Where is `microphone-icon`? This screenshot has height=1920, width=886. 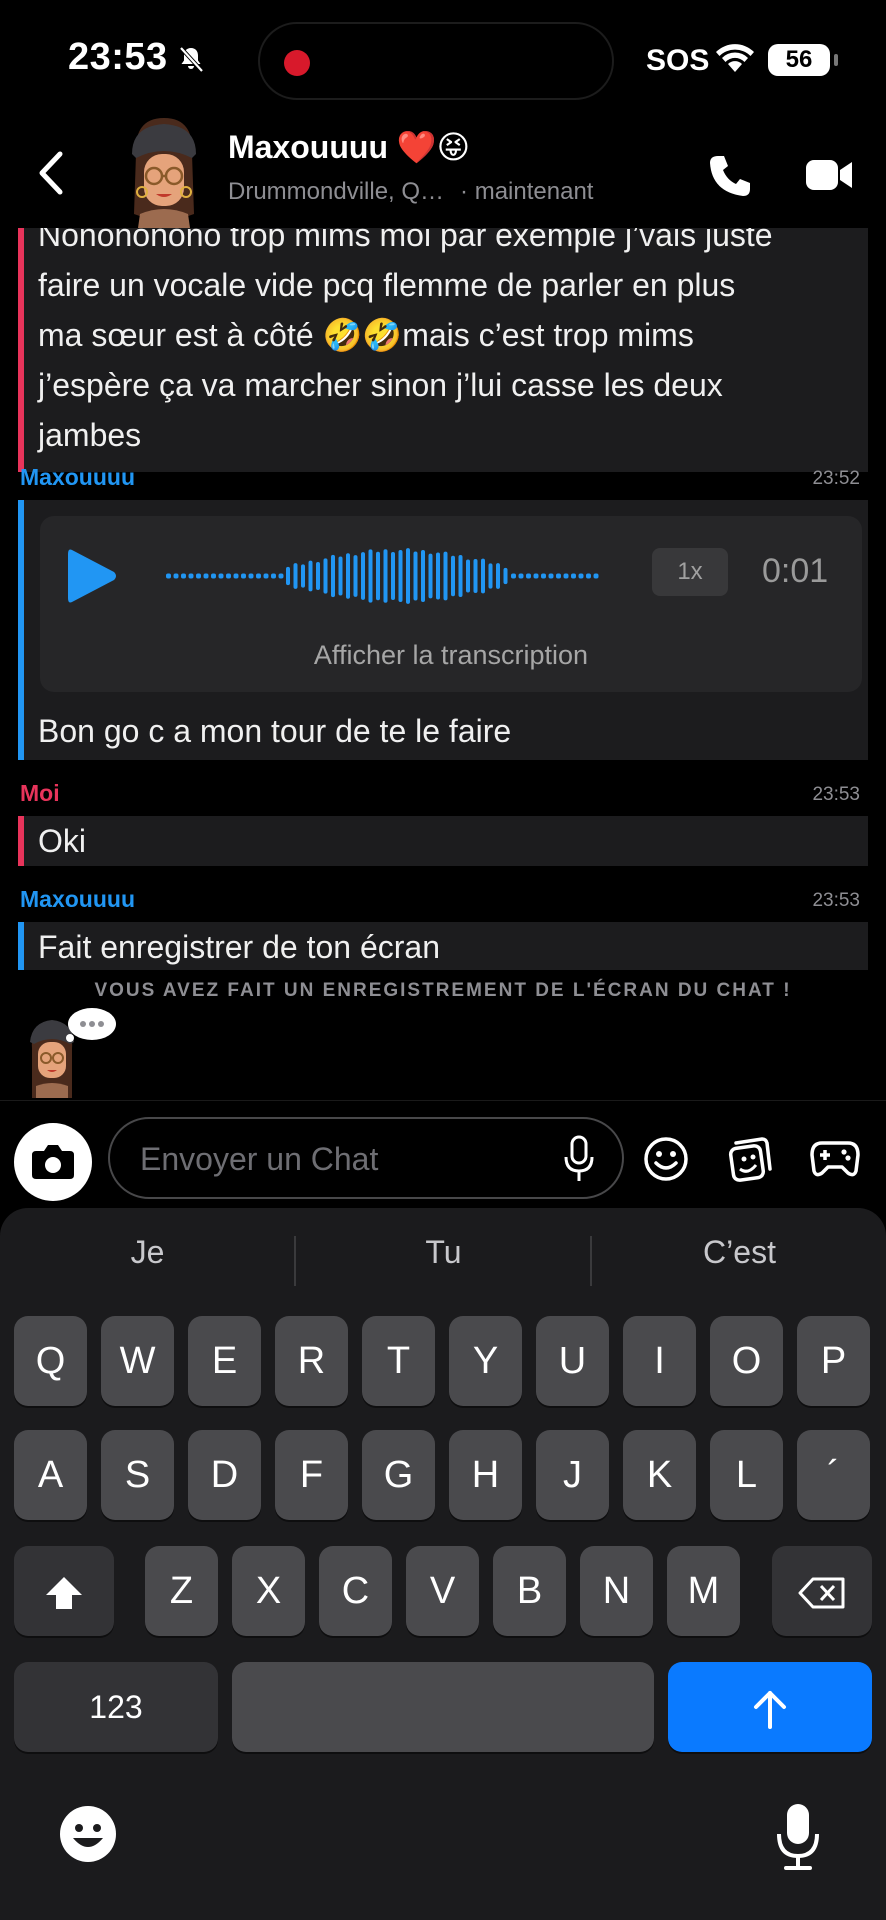
microphone-icon is located at coordinates (579, 1159).